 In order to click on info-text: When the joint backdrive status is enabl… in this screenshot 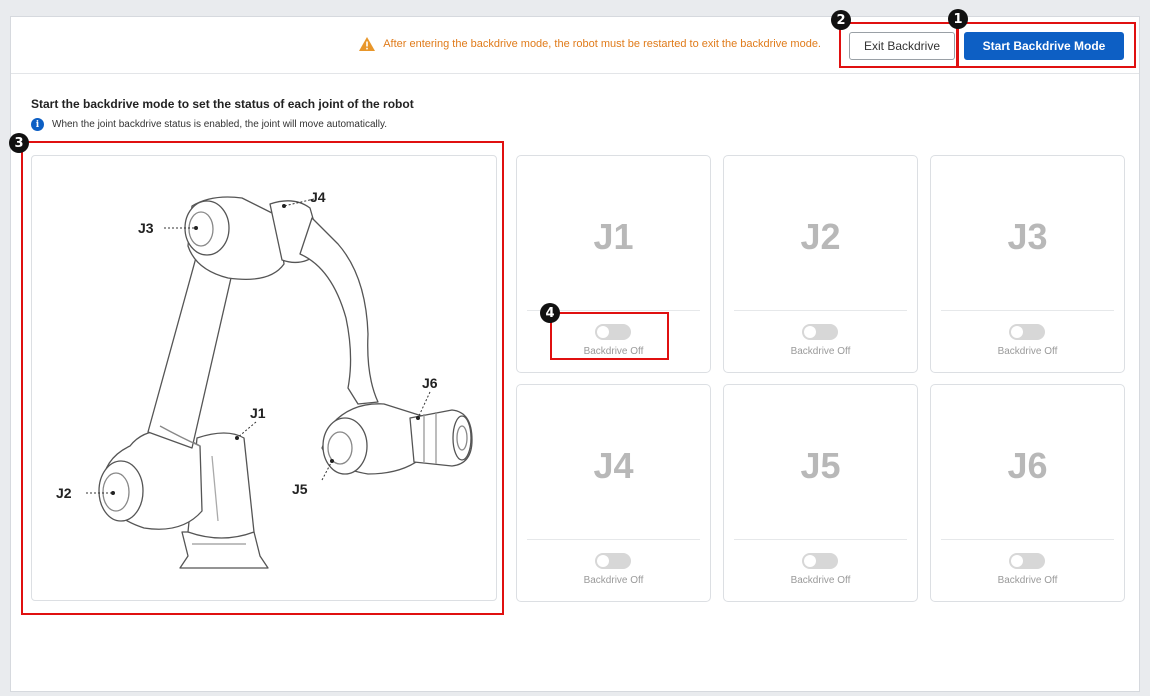, I will do `click(219, 124)`.